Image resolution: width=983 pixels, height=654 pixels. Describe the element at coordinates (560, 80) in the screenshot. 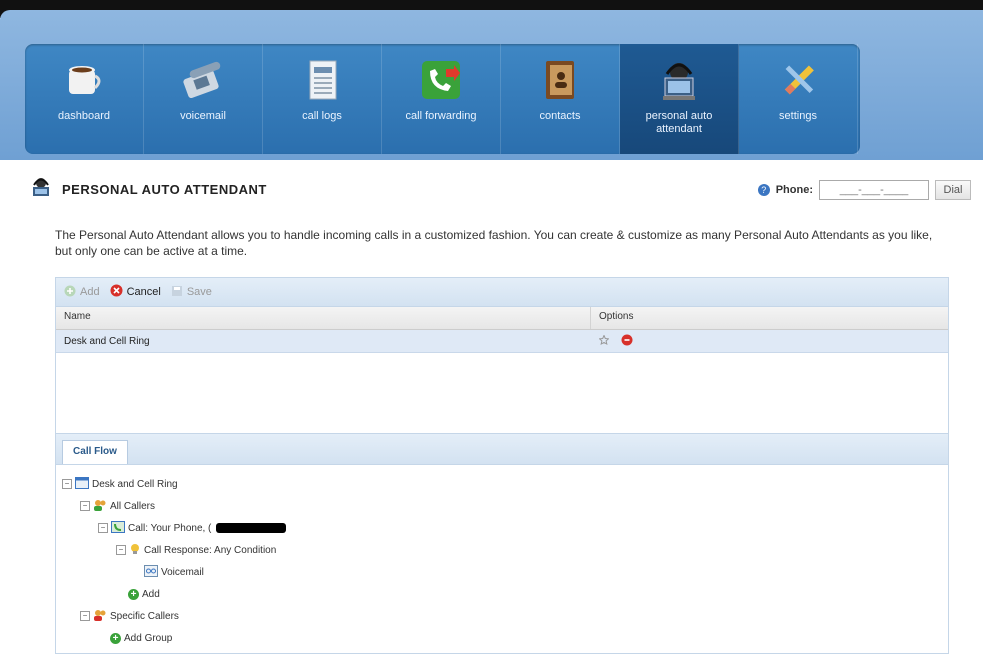

I see `address-book-icon` at that location.